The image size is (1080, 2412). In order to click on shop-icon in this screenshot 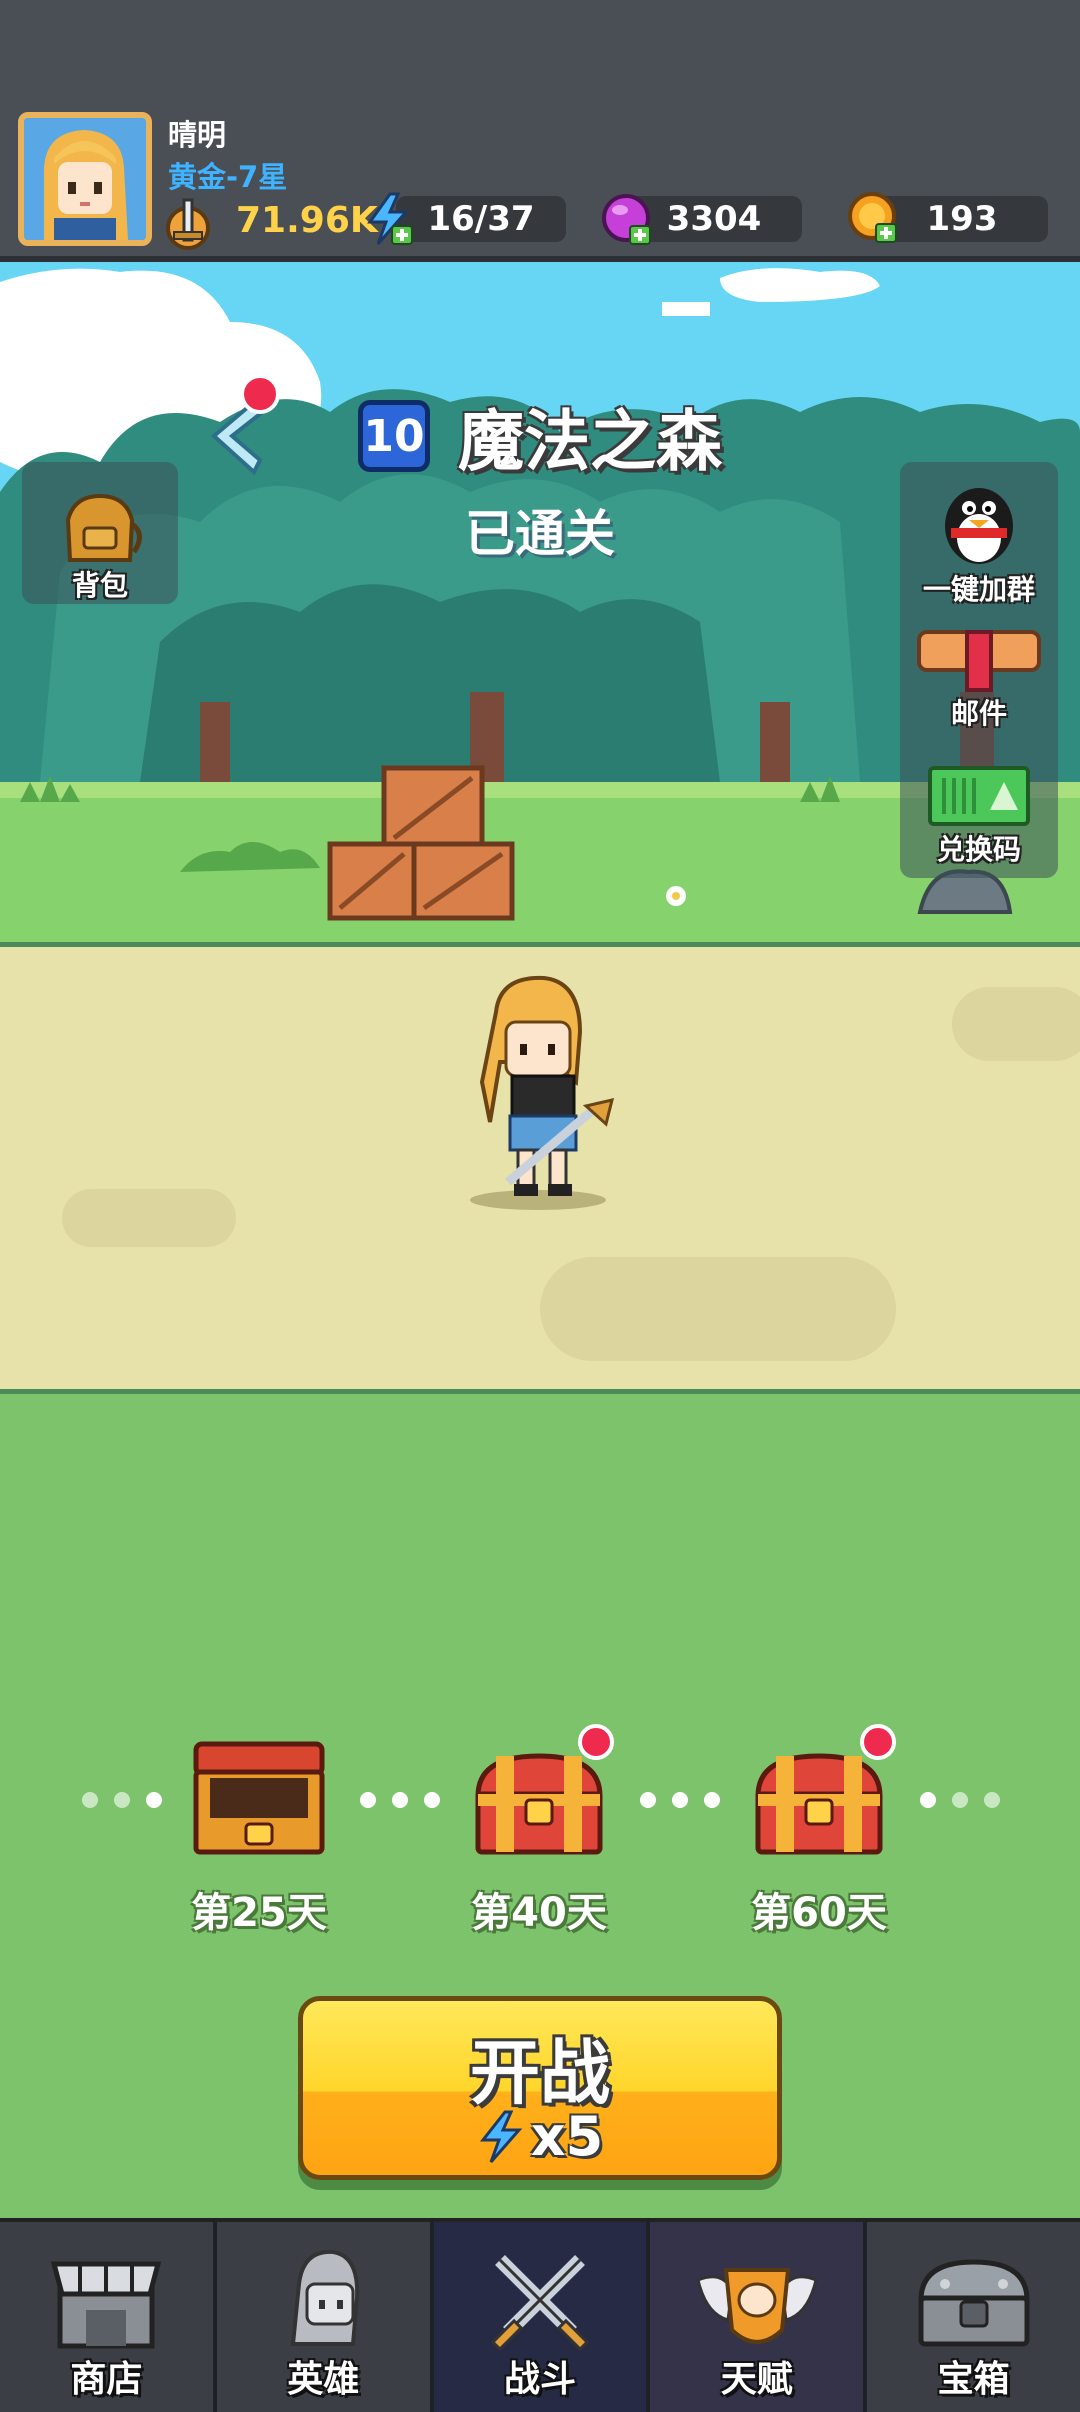, I will do `click(106, 2305)`.